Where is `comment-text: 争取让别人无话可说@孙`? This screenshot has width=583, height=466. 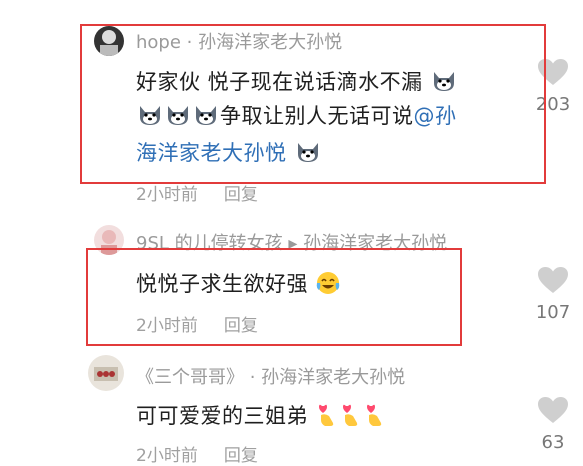
comment-text: 争取让别人无话可说@孙 is located at coordinates (296, 115).